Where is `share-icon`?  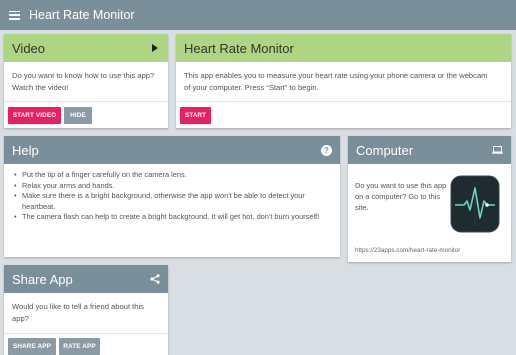 share-icon is located at coordinates (155, 279).